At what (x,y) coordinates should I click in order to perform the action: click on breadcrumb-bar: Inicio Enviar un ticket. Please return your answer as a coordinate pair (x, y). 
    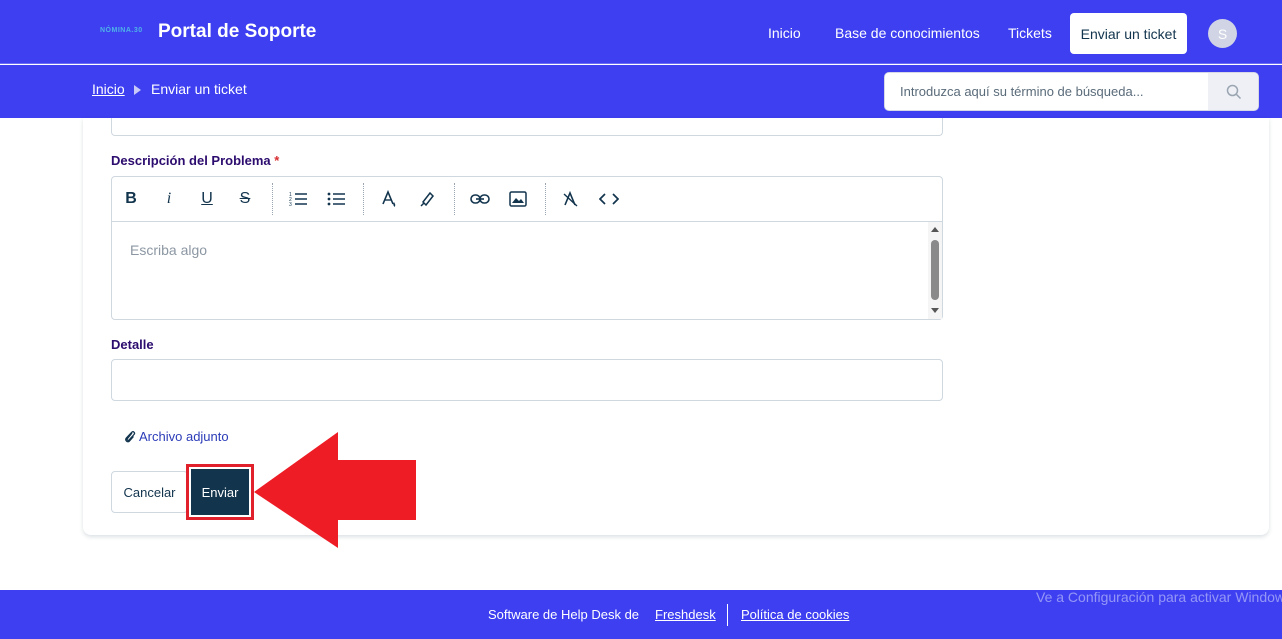
    Looking at the image, I should click on (641, 91).